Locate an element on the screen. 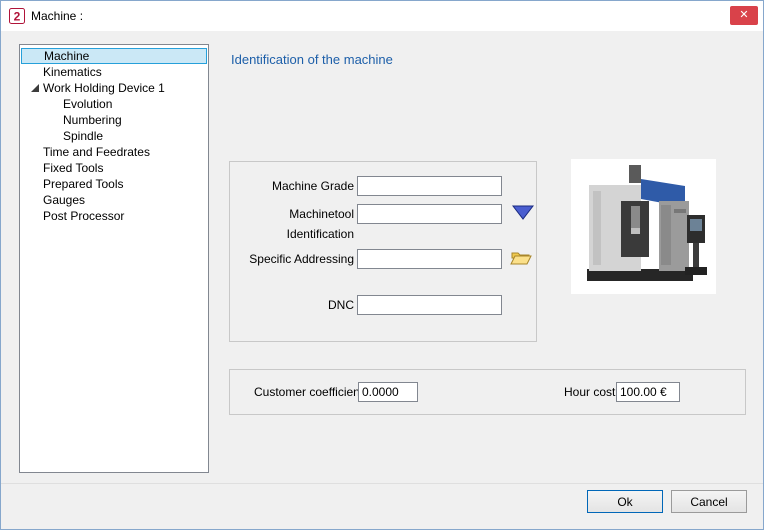 The height and width of the screenshot is (530, 764). tree-item-gauges: Gauges is located at coordinates (114, 200).